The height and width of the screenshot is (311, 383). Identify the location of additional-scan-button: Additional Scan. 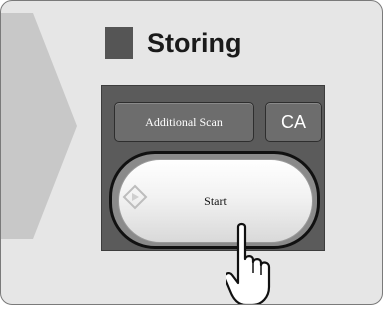
(184, 122).